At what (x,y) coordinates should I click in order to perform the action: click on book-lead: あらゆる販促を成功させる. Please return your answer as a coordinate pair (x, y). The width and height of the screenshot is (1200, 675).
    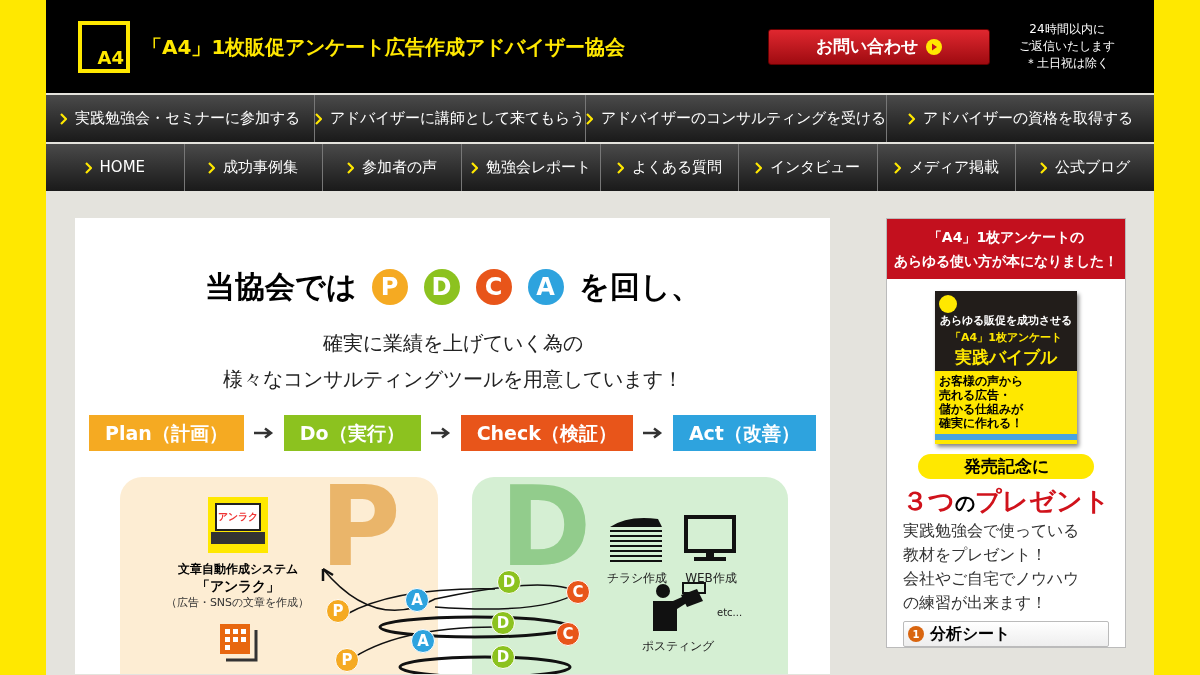
    Looking at the image, I should click on (1006, 321).